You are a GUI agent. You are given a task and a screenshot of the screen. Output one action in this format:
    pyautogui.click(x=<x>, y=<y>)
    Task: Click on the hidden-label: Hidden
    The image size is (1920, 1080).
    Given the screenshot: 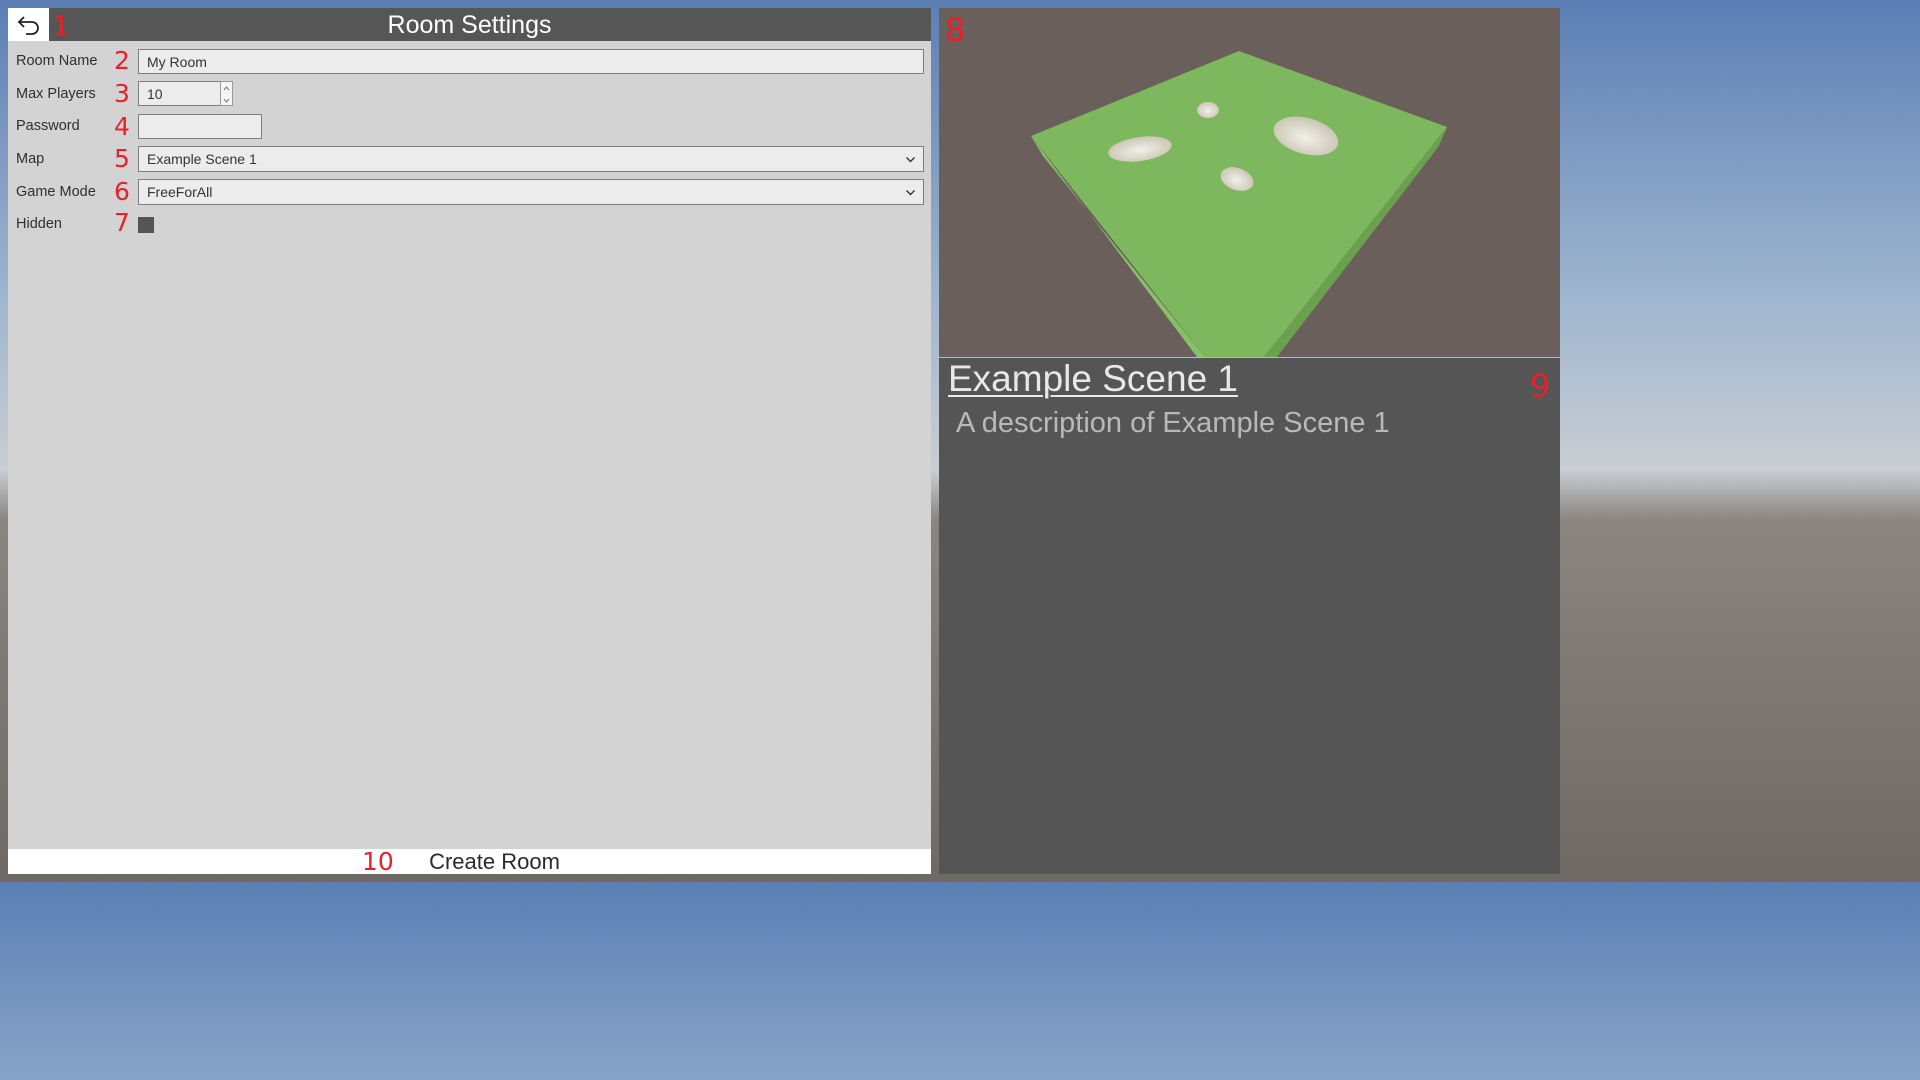 What is the action you would take?
    pyautogui.click(x=39, y=224)
    